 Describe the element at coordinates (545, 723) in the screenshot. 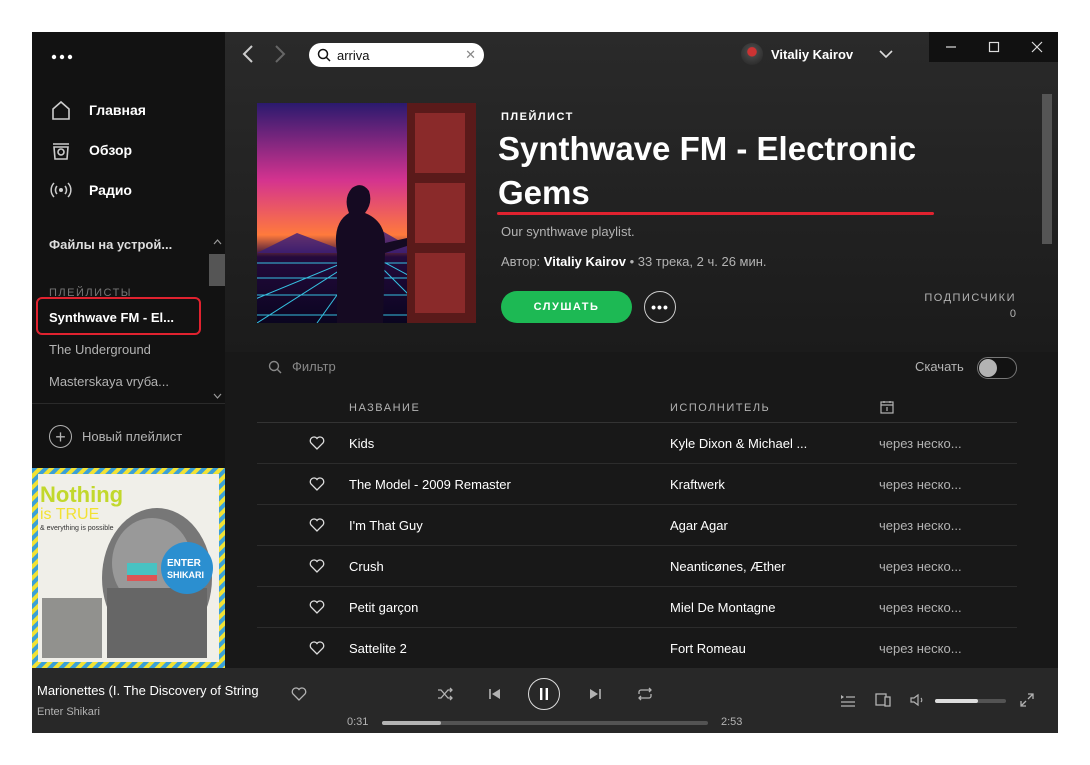

I see `progress-bar` at that location.